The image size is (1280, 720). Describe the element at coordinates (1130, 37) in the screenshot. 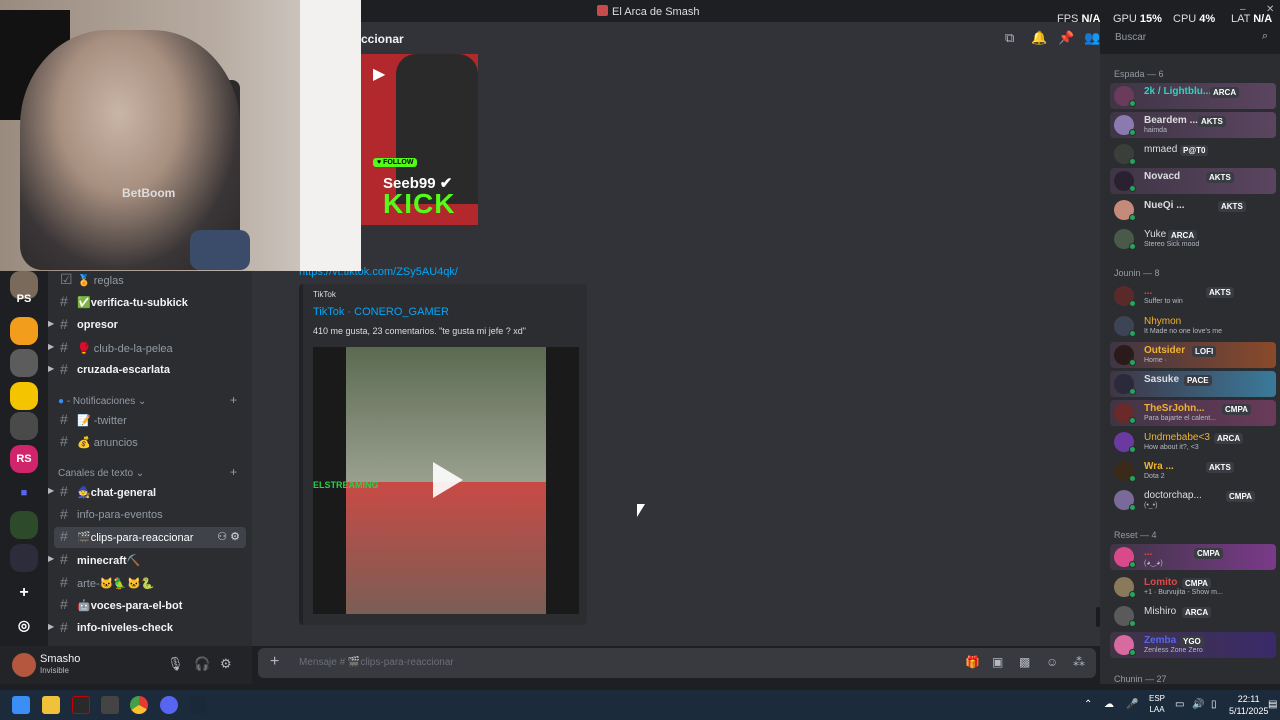

I see `search-input: Buscar` at that location.